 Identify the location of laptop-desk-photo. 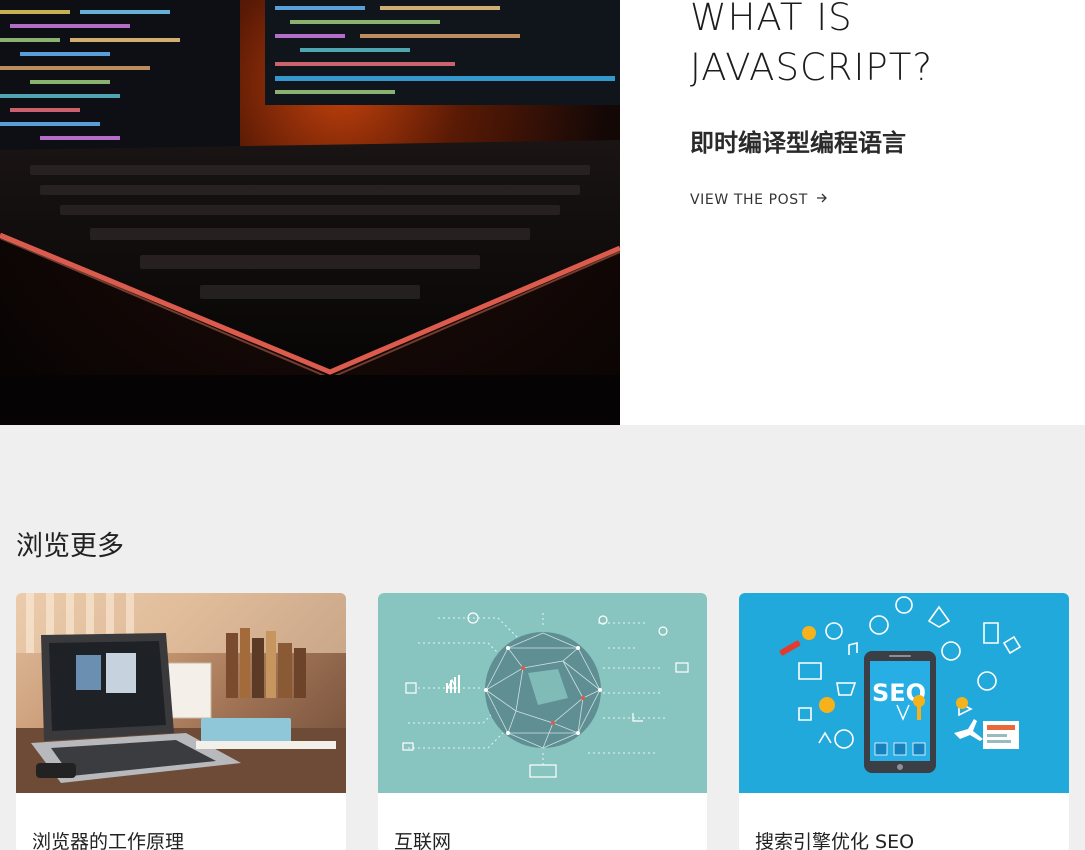
(181, 693).